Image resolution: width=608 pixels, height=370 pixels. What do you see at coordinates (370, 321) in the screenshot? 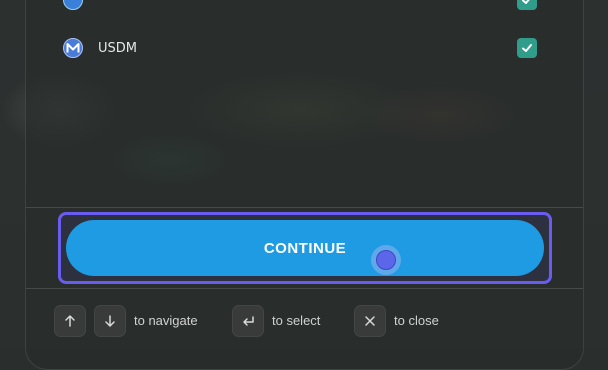
I see `close-key-icon` at bounding box center [370, 321].